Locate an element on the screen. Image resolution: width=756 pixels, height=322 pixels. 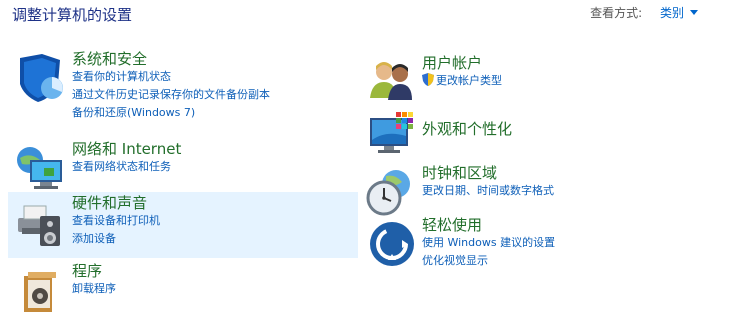
page-title: 调整计算机的设置 is located at coordinates (72, 15).